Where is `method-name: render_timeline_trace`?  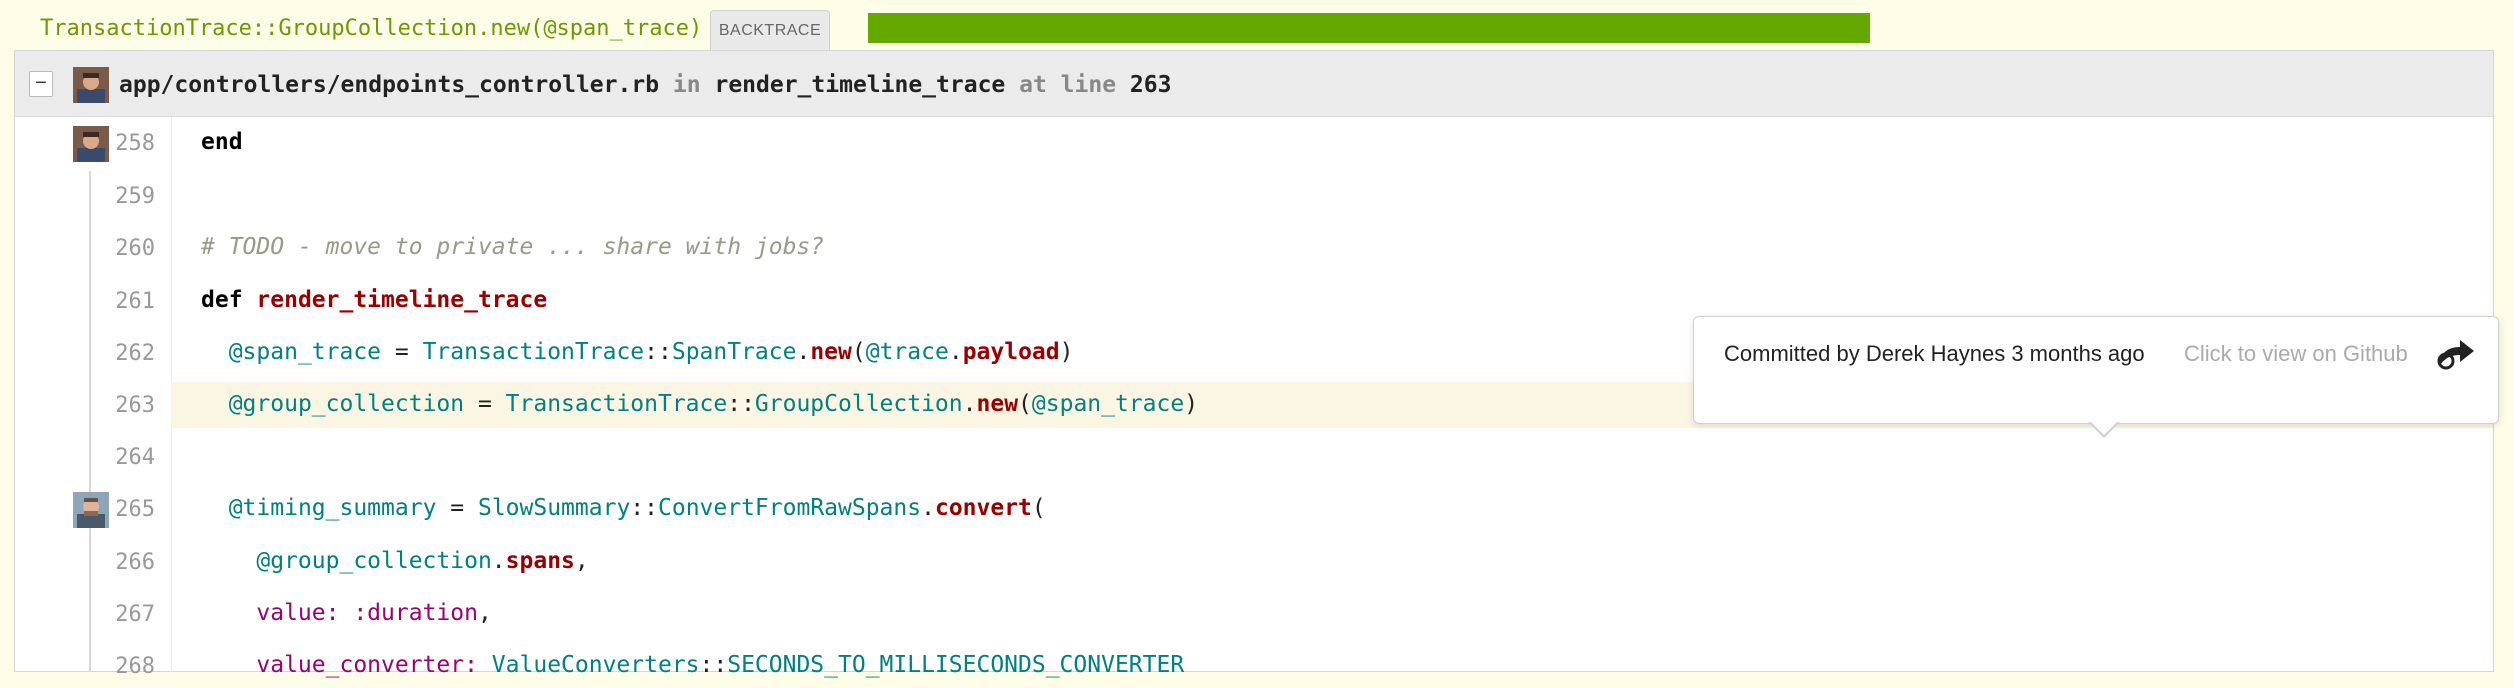 method-name: render_timeline_trace is located at coordinates (860, 85).